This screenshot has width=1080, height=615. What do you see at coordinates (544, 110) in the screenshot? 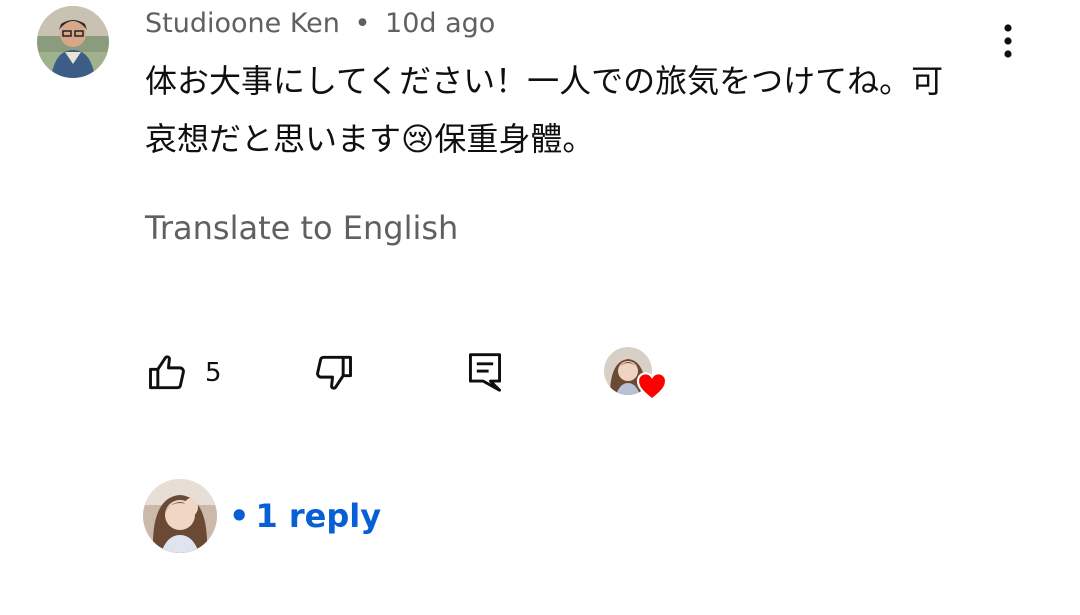
I see `comment-body: 体お大事にしてください！一人での旅気をつけてね。可哀想だと思います😢保重身體。` at bounding box center [544, 110].